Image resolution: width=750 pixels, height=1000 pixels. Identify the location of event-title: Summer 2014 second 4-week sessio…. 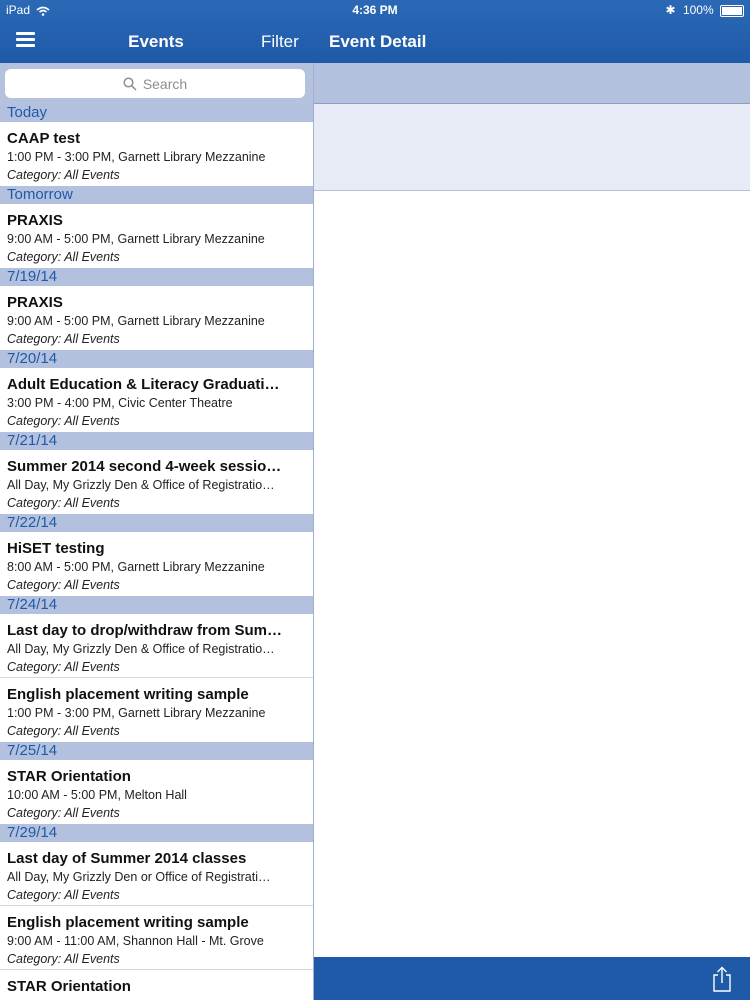
(144, 466).